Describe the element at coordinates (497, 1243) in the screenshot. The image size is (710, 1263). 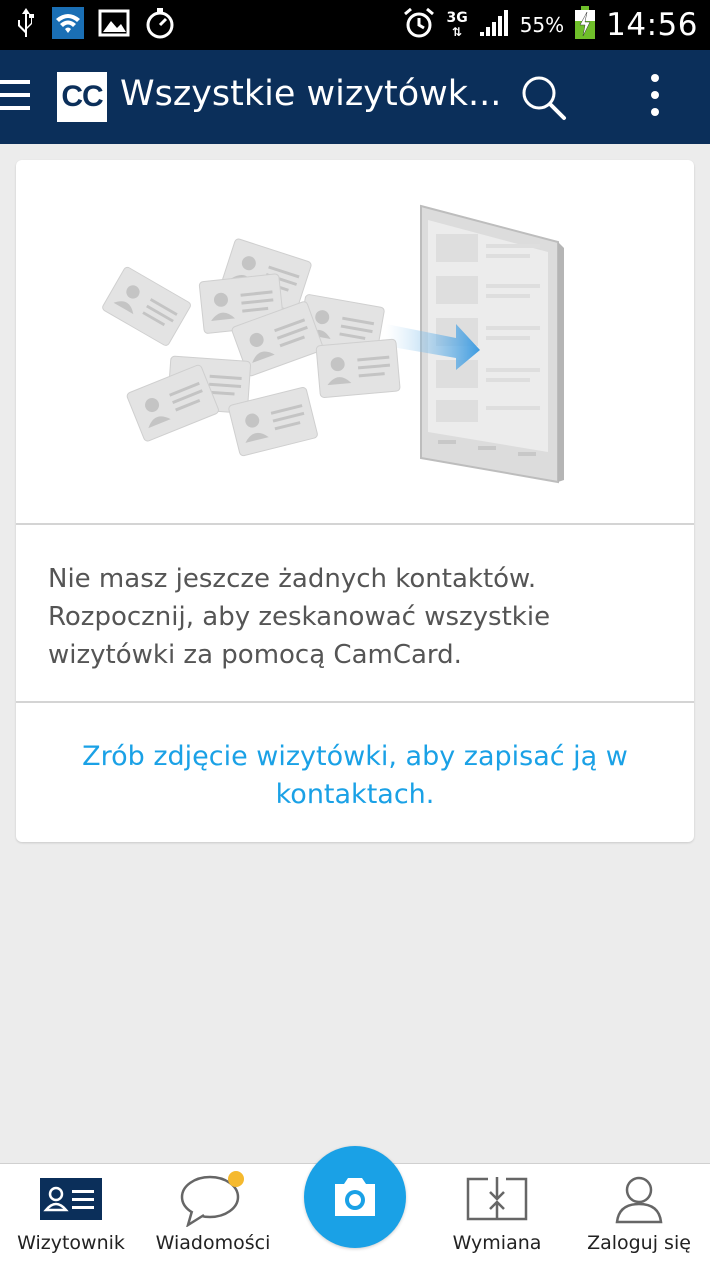
I see `nav-label: Wymiana` at that location.